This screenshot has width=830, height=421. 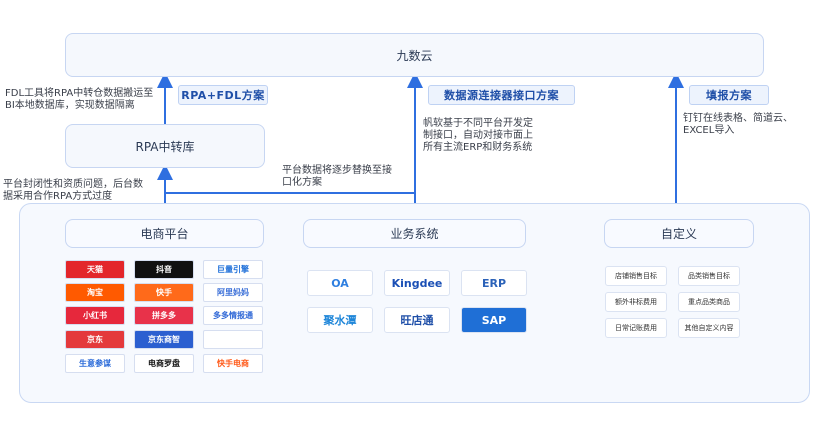 I want to click on business-logo-1: OA, so click(x=340, y=283).